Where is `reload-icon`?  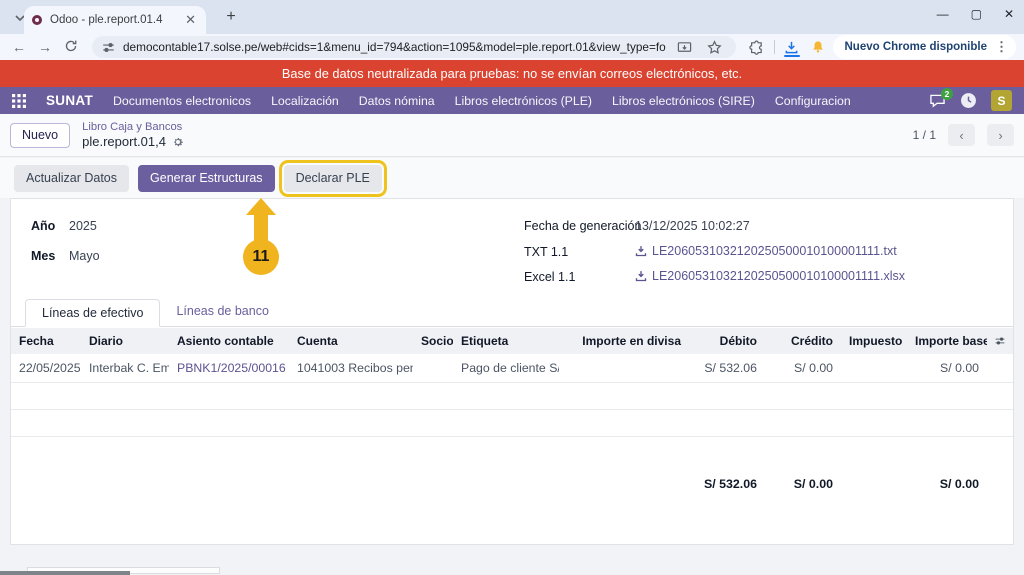
reload-icon is located at coordinates (71, 45).